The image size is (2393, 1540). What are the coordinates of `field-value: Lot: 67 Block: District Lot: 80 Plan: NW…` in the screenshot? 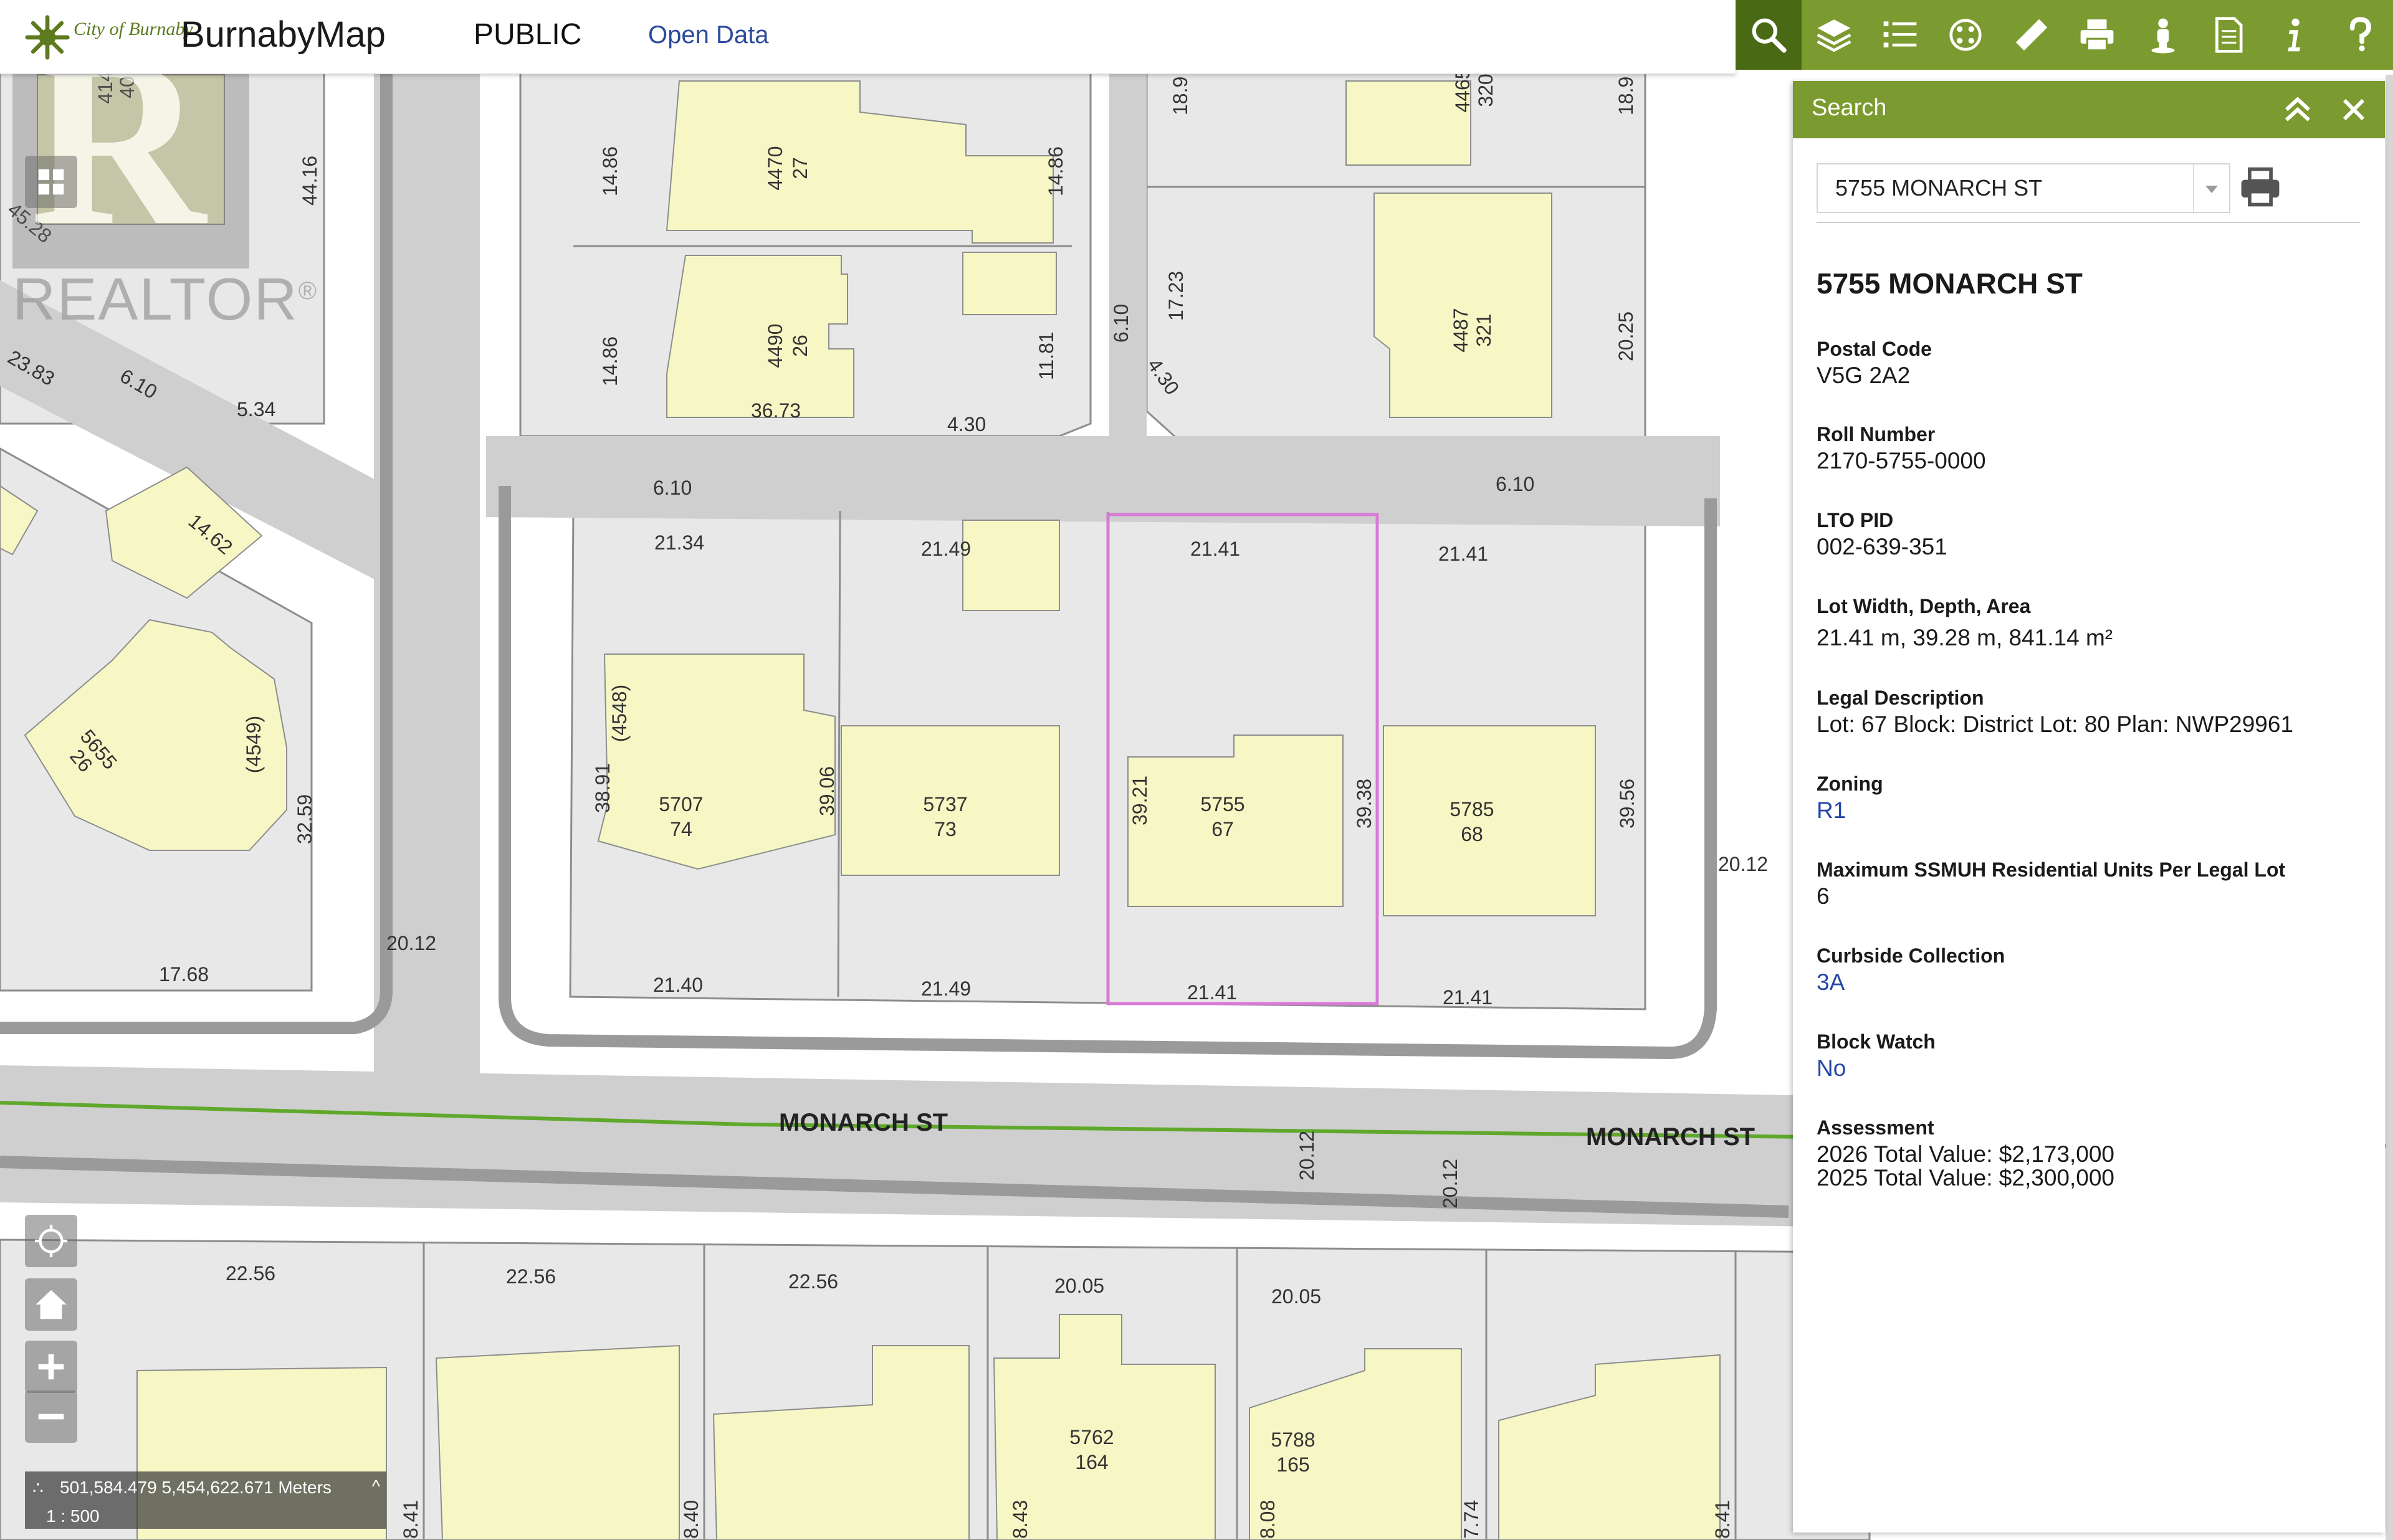 It's located at (2055, 724).